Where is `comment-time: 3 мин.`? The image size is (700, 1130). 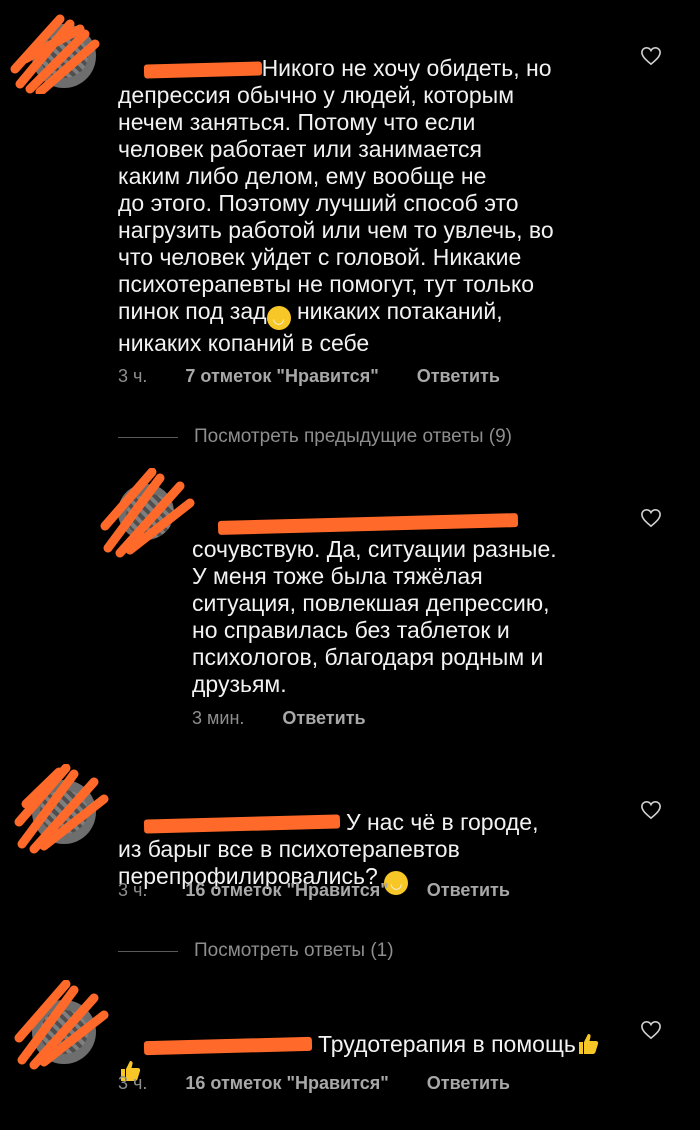 comment-time: 3 мин. is located at coordinates (218, 718).